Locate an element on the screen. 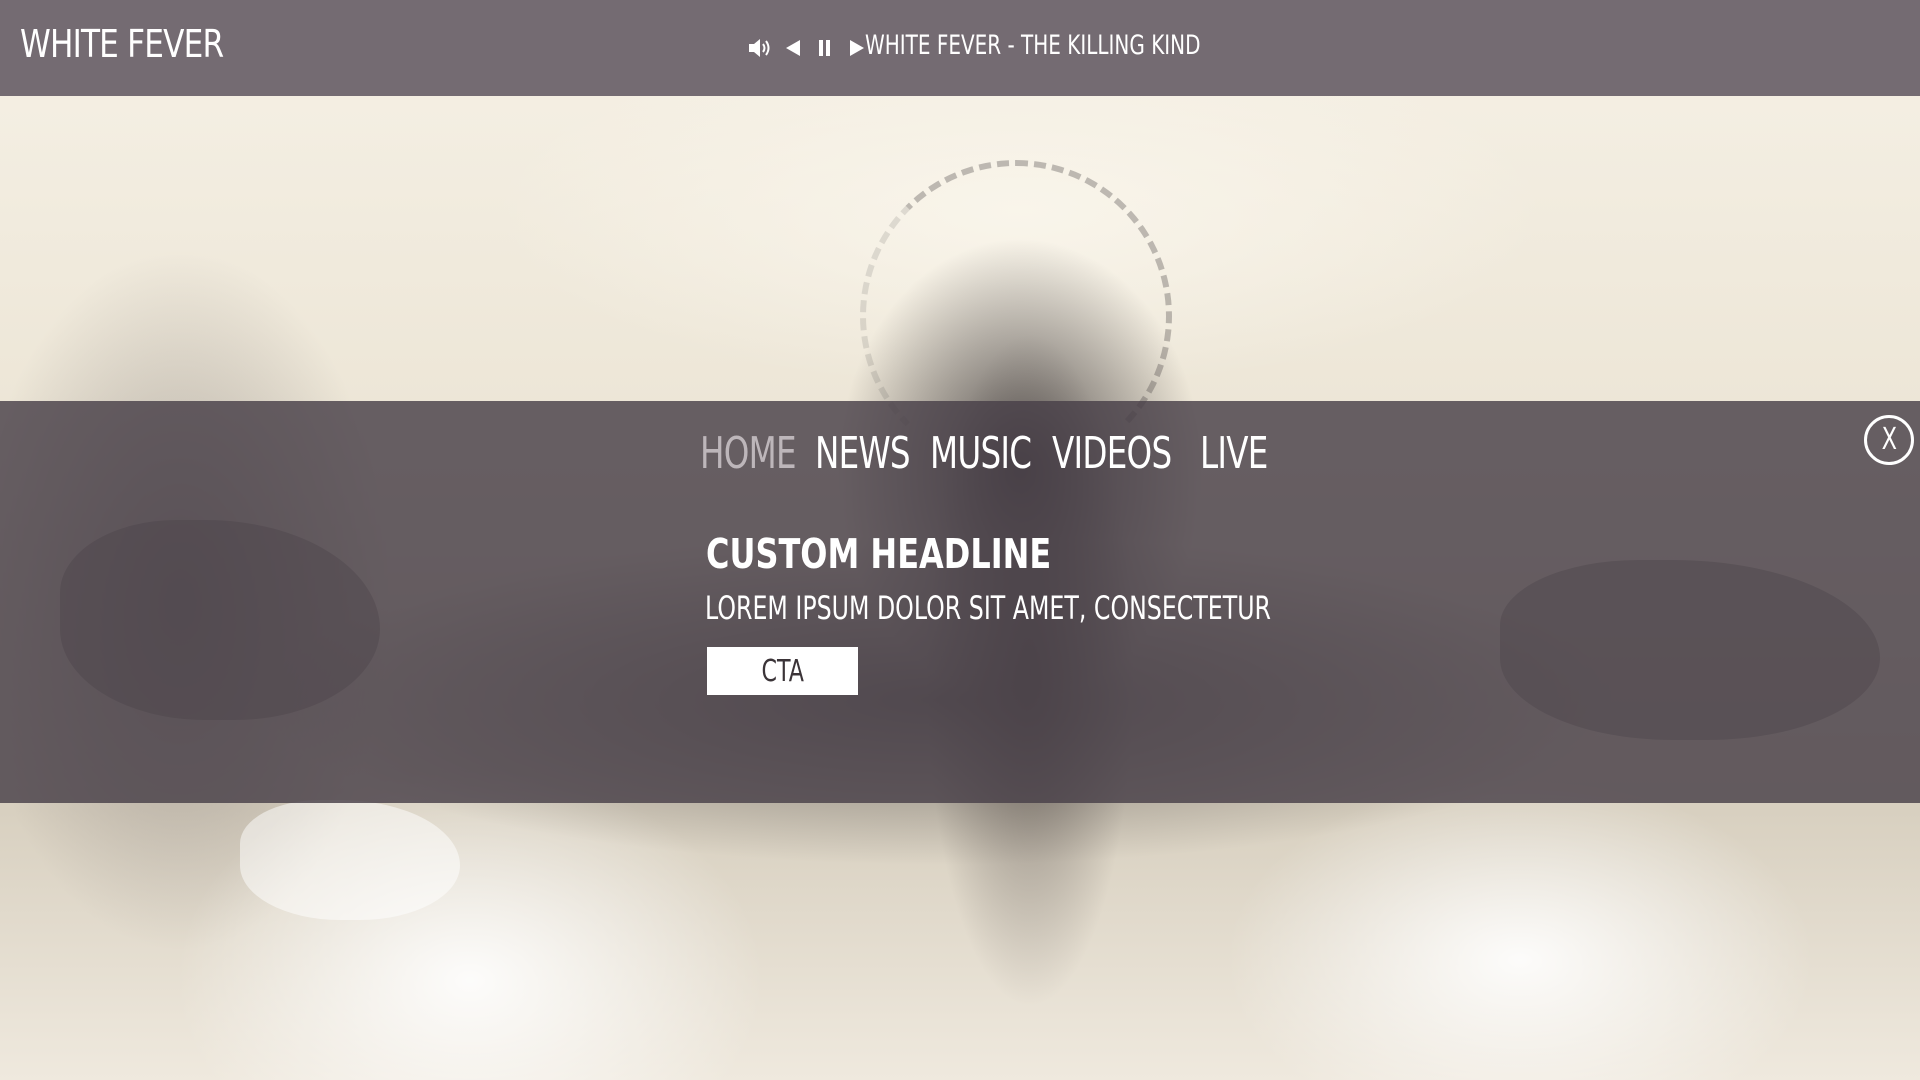  nav-item-live: LIVE is located at coordinates (1234, 453).